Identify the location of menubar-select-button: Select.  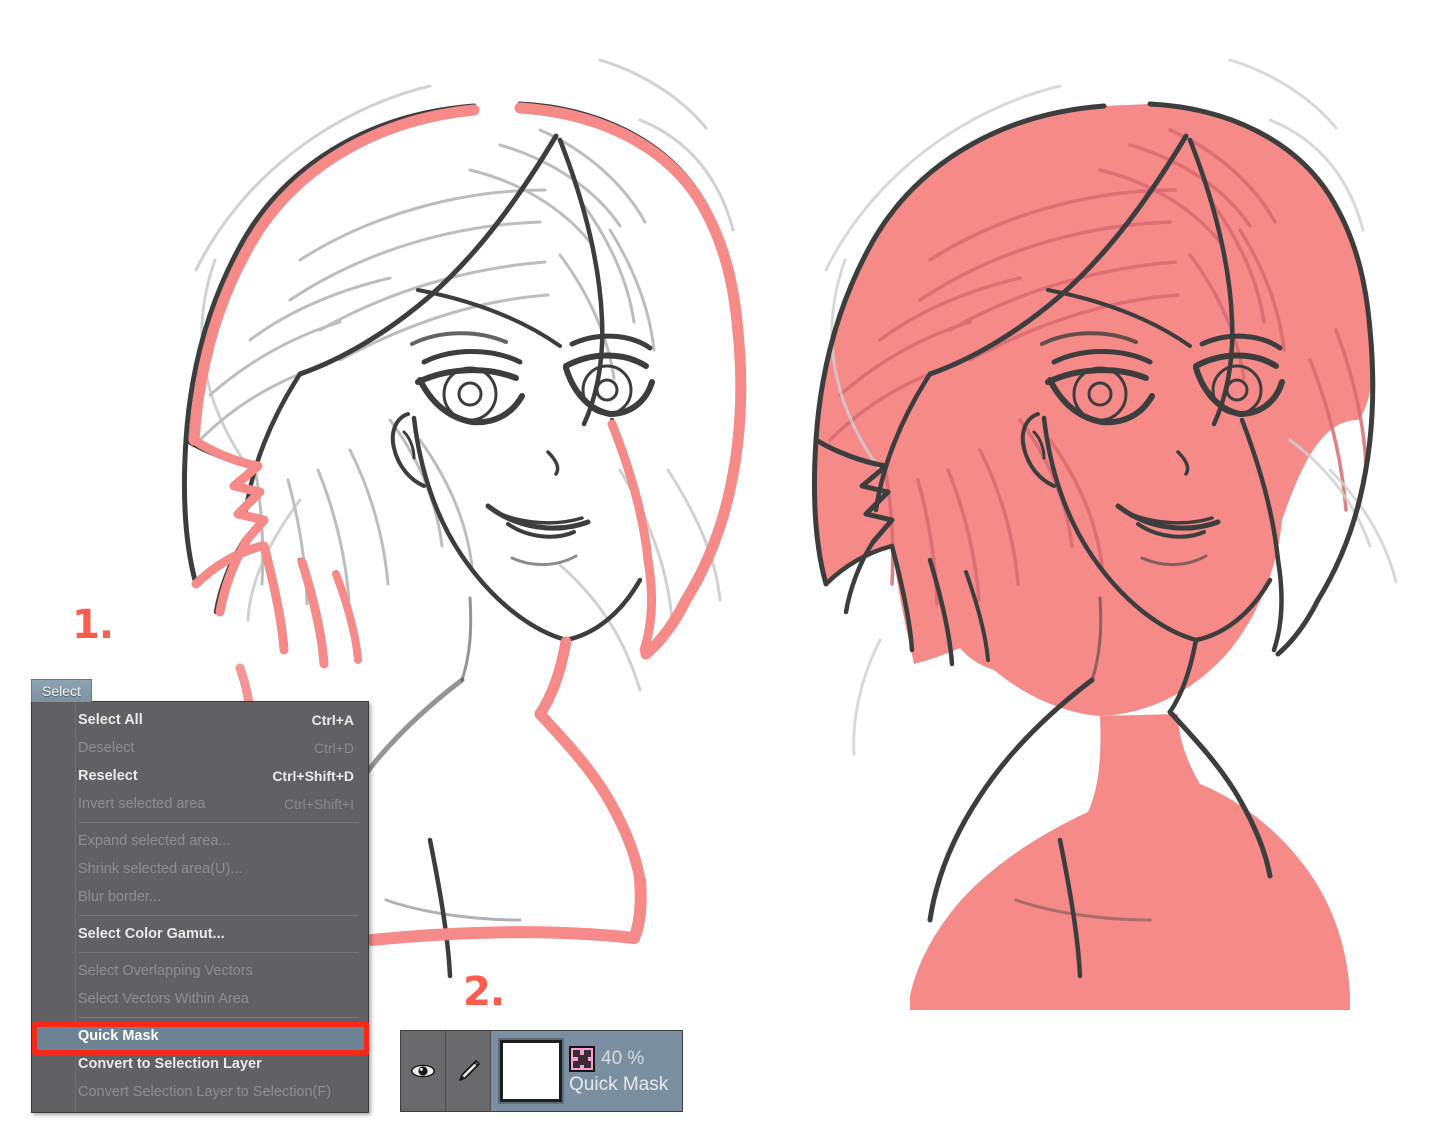
(61, 690).